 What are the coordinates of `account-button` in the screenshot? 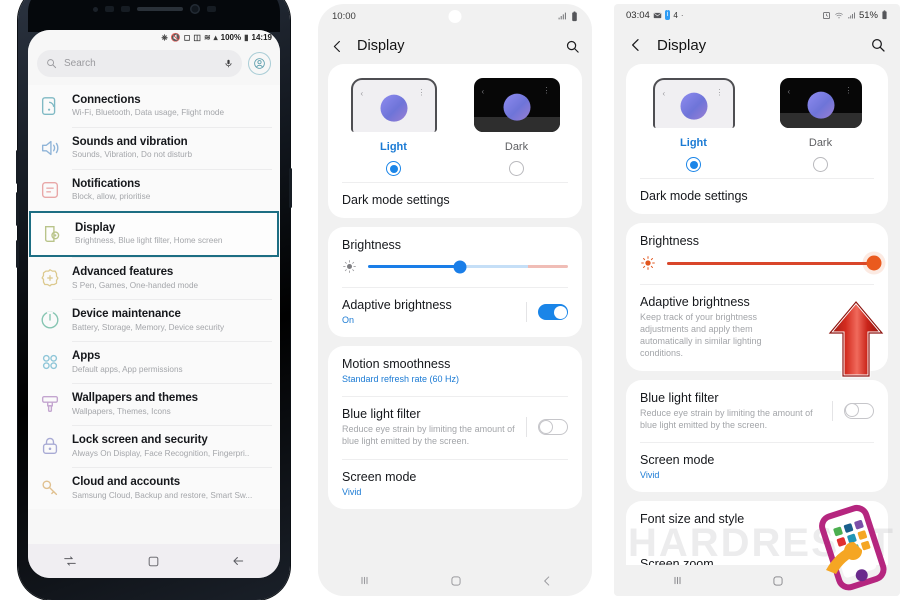 It's located at (259, 63).